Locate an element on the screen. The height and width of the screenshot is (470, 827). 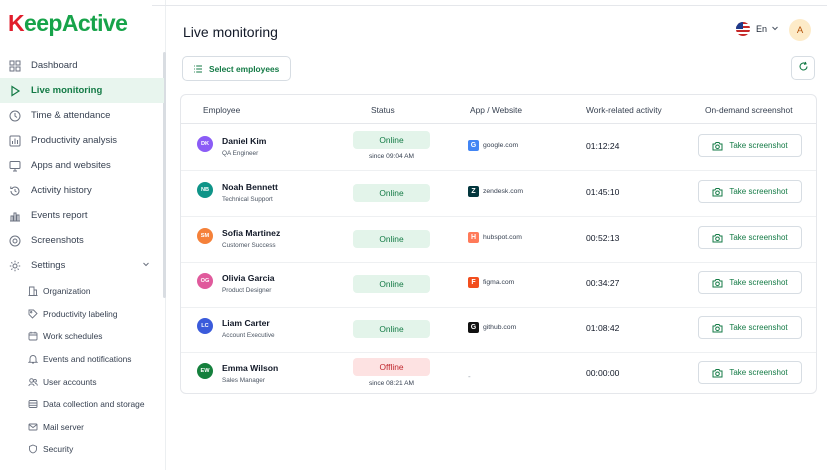
sidebar-item-data-collection: Data collection and storage is located at coordinates (82, 404).